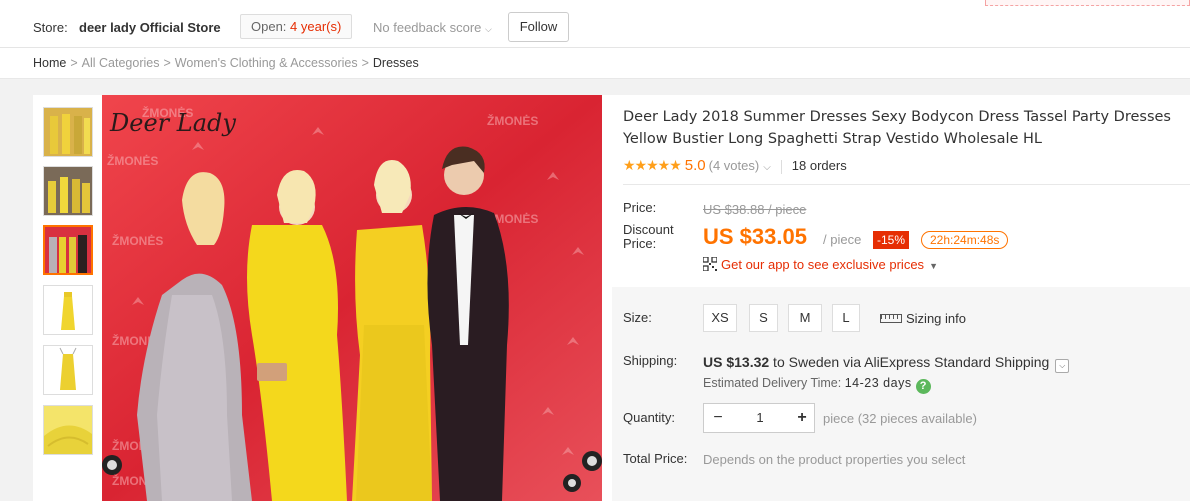 Image resolution: width=1190 pixels, height=501 pixels. What do you see at coordinates (842, 239) in the screenshot?
I see `per-piece-unit: / piece` at bounding box center [842, 239].